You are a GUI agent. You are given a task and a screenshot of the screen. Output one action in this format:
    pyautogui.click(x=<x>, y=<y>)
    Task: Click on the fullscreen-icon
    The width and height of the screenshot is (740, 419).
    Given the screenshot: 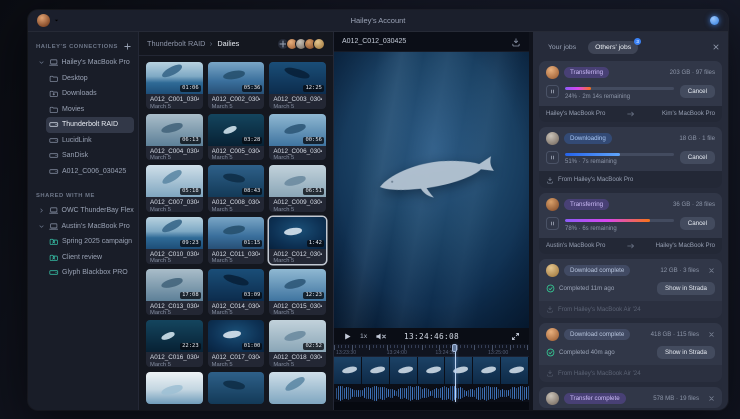 What is the action you would take?
    pyautogui.click(x=515, y=336)
    